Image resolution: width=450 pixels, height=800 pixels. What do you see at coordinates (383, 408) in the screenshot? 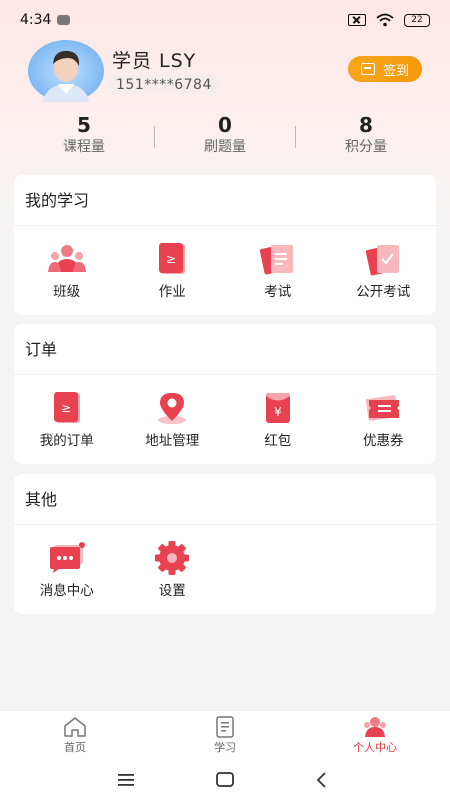
I see `coupon-icon` at bounding box center [383, 408].